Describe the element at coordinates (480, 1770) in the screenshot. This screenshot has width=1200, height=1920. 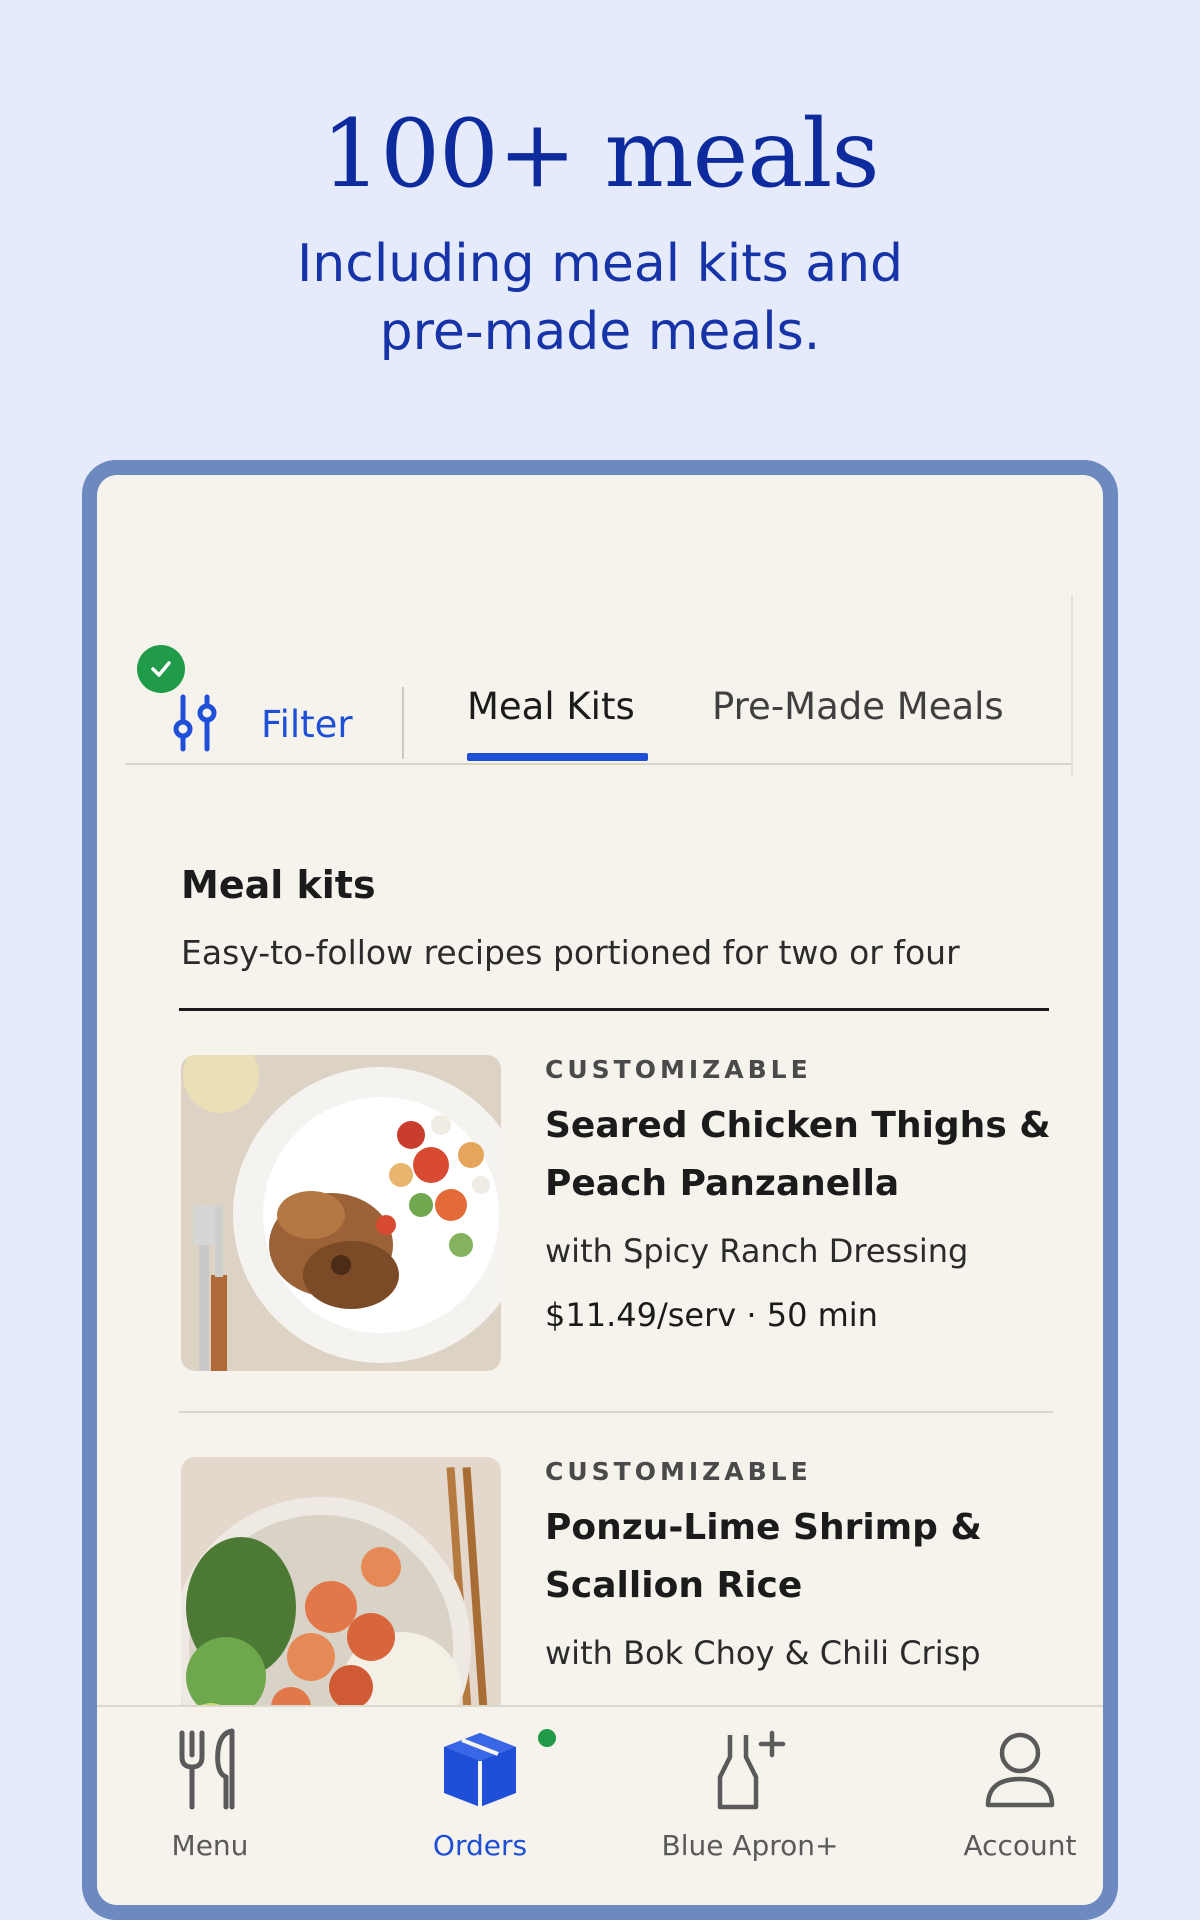
I see `box-icon` at that location.